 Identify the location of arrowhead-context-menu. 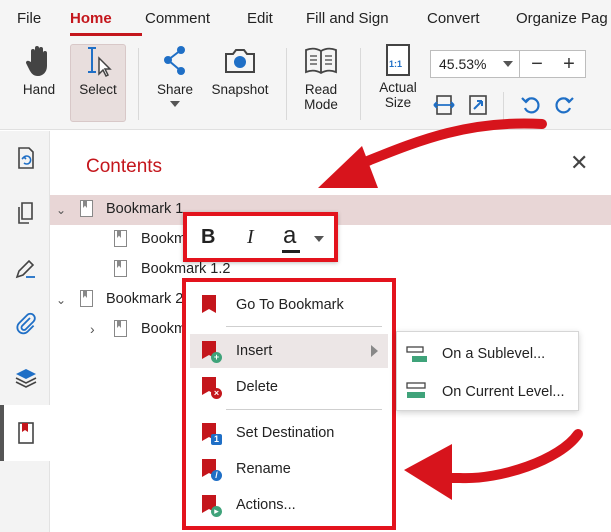
(428, 472).